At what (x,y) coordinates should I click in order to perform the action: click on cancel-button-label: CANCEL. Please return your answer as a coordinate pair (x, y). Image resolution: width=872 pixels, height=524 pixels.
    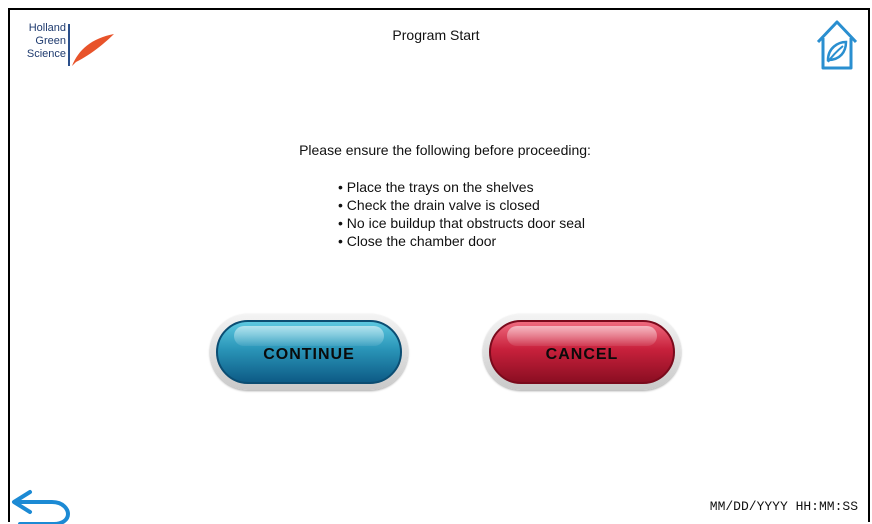
    Looking at the image, I should click on (582, 354).